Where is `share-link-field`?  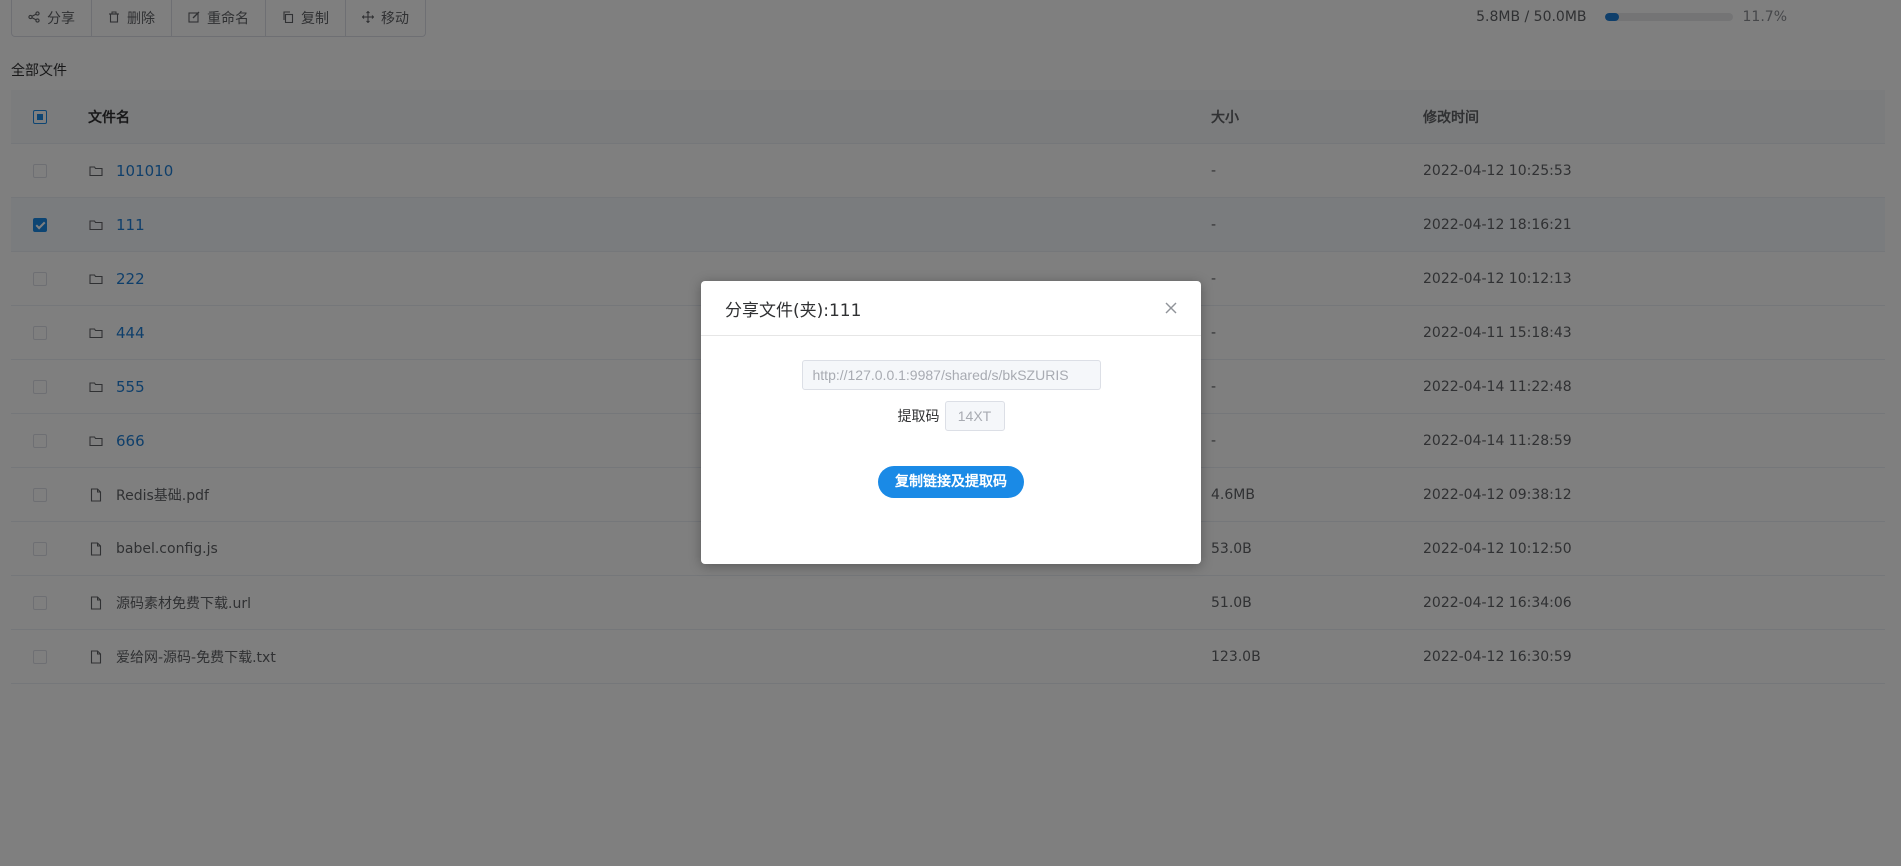
share-link-field is located at coordinates (951, 375).